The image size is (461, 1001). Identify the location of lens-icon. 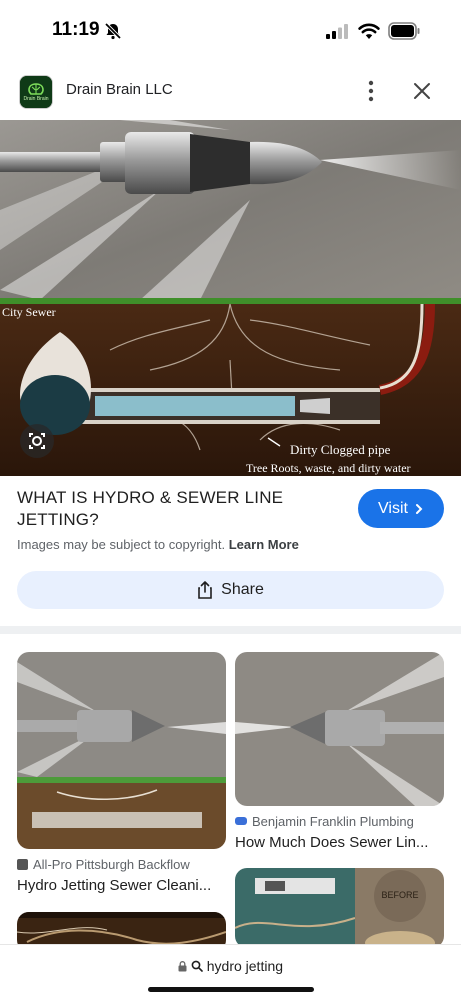
(37, 441).